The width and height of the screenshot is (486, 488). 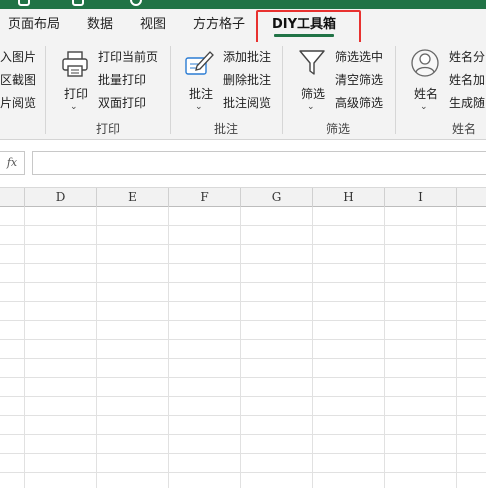 I want to click on column-header-g: G, so click(x=277, y=197).